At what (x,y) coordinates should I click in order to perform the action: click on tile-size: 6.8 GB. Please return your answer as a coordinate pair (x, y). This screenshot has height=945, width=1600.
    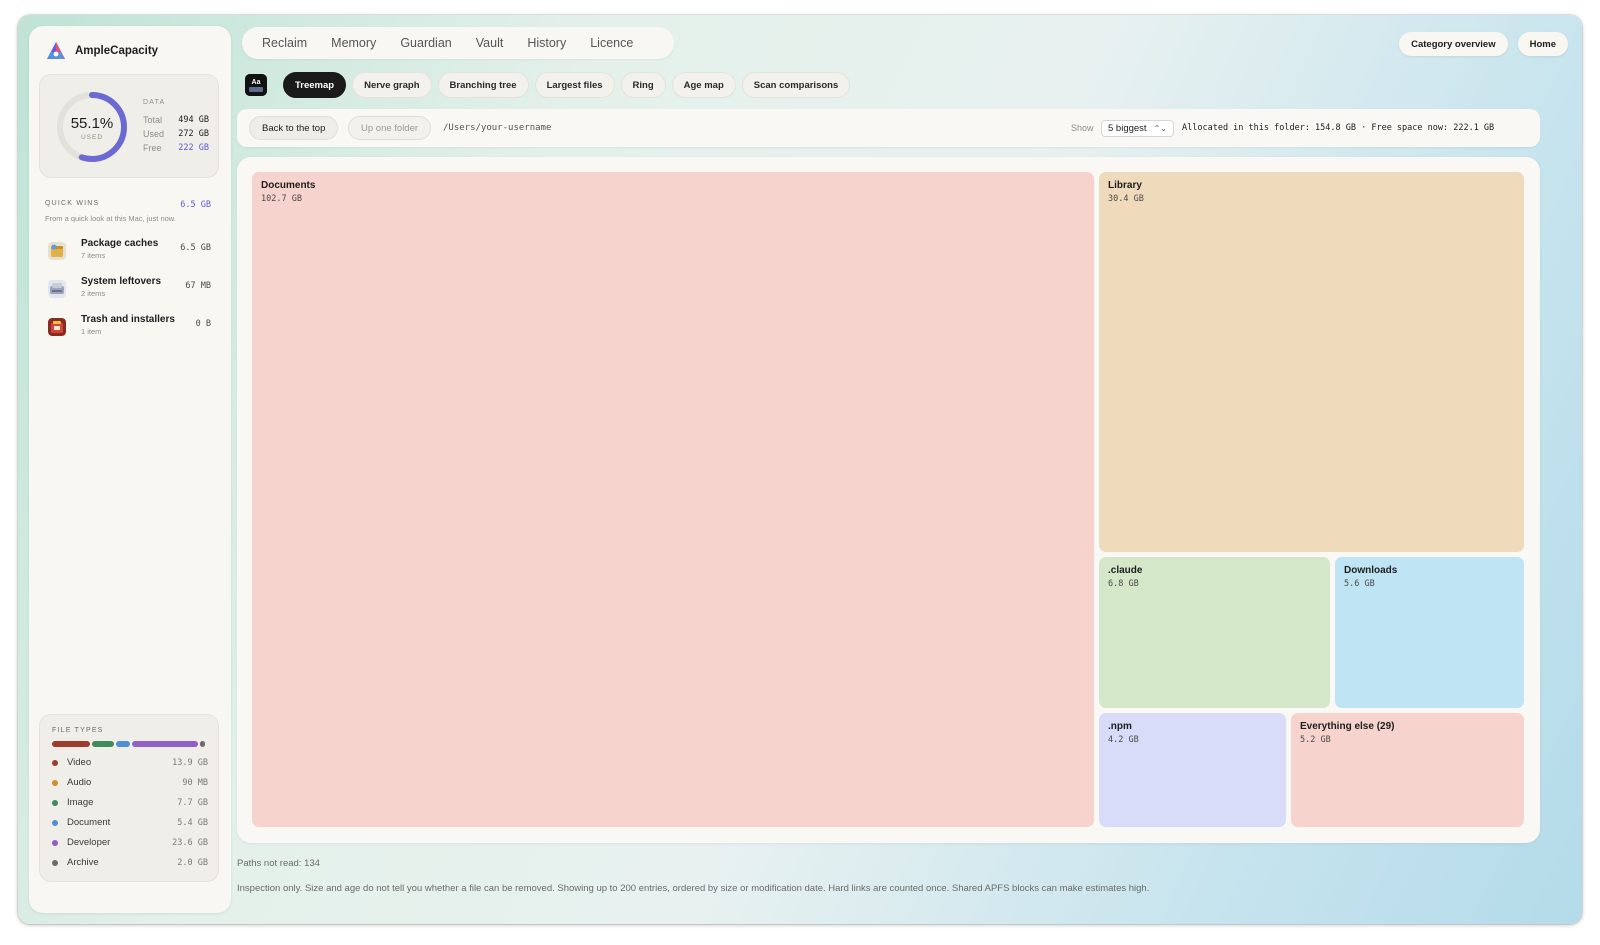
    Looking at the image, I should click on (1123, 584).